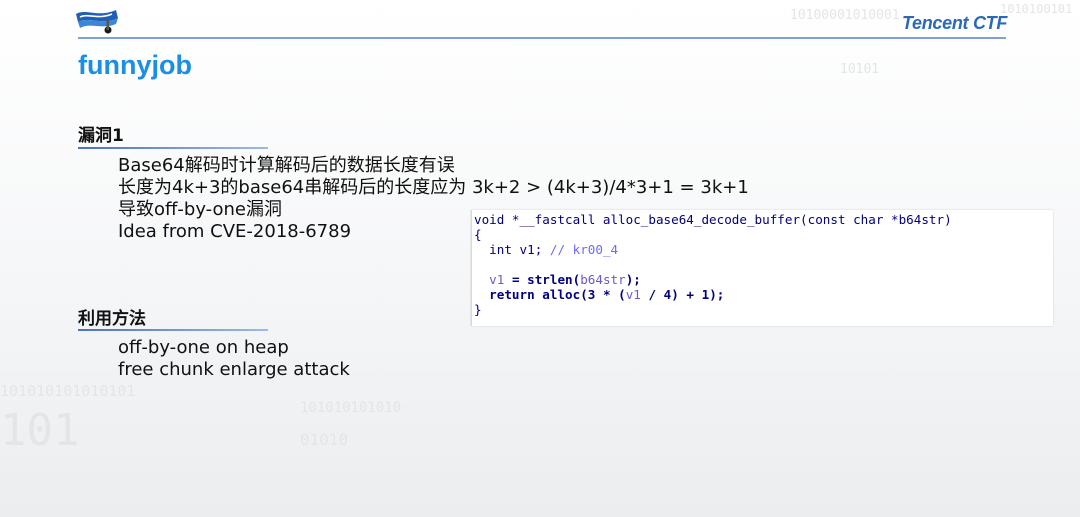 The height and width of the screenshot is (517, 1080). What do you see at coordinates (135, 65) in the screenshot?
I see `page-title: funnyjob` at bounding box center [135, 65].